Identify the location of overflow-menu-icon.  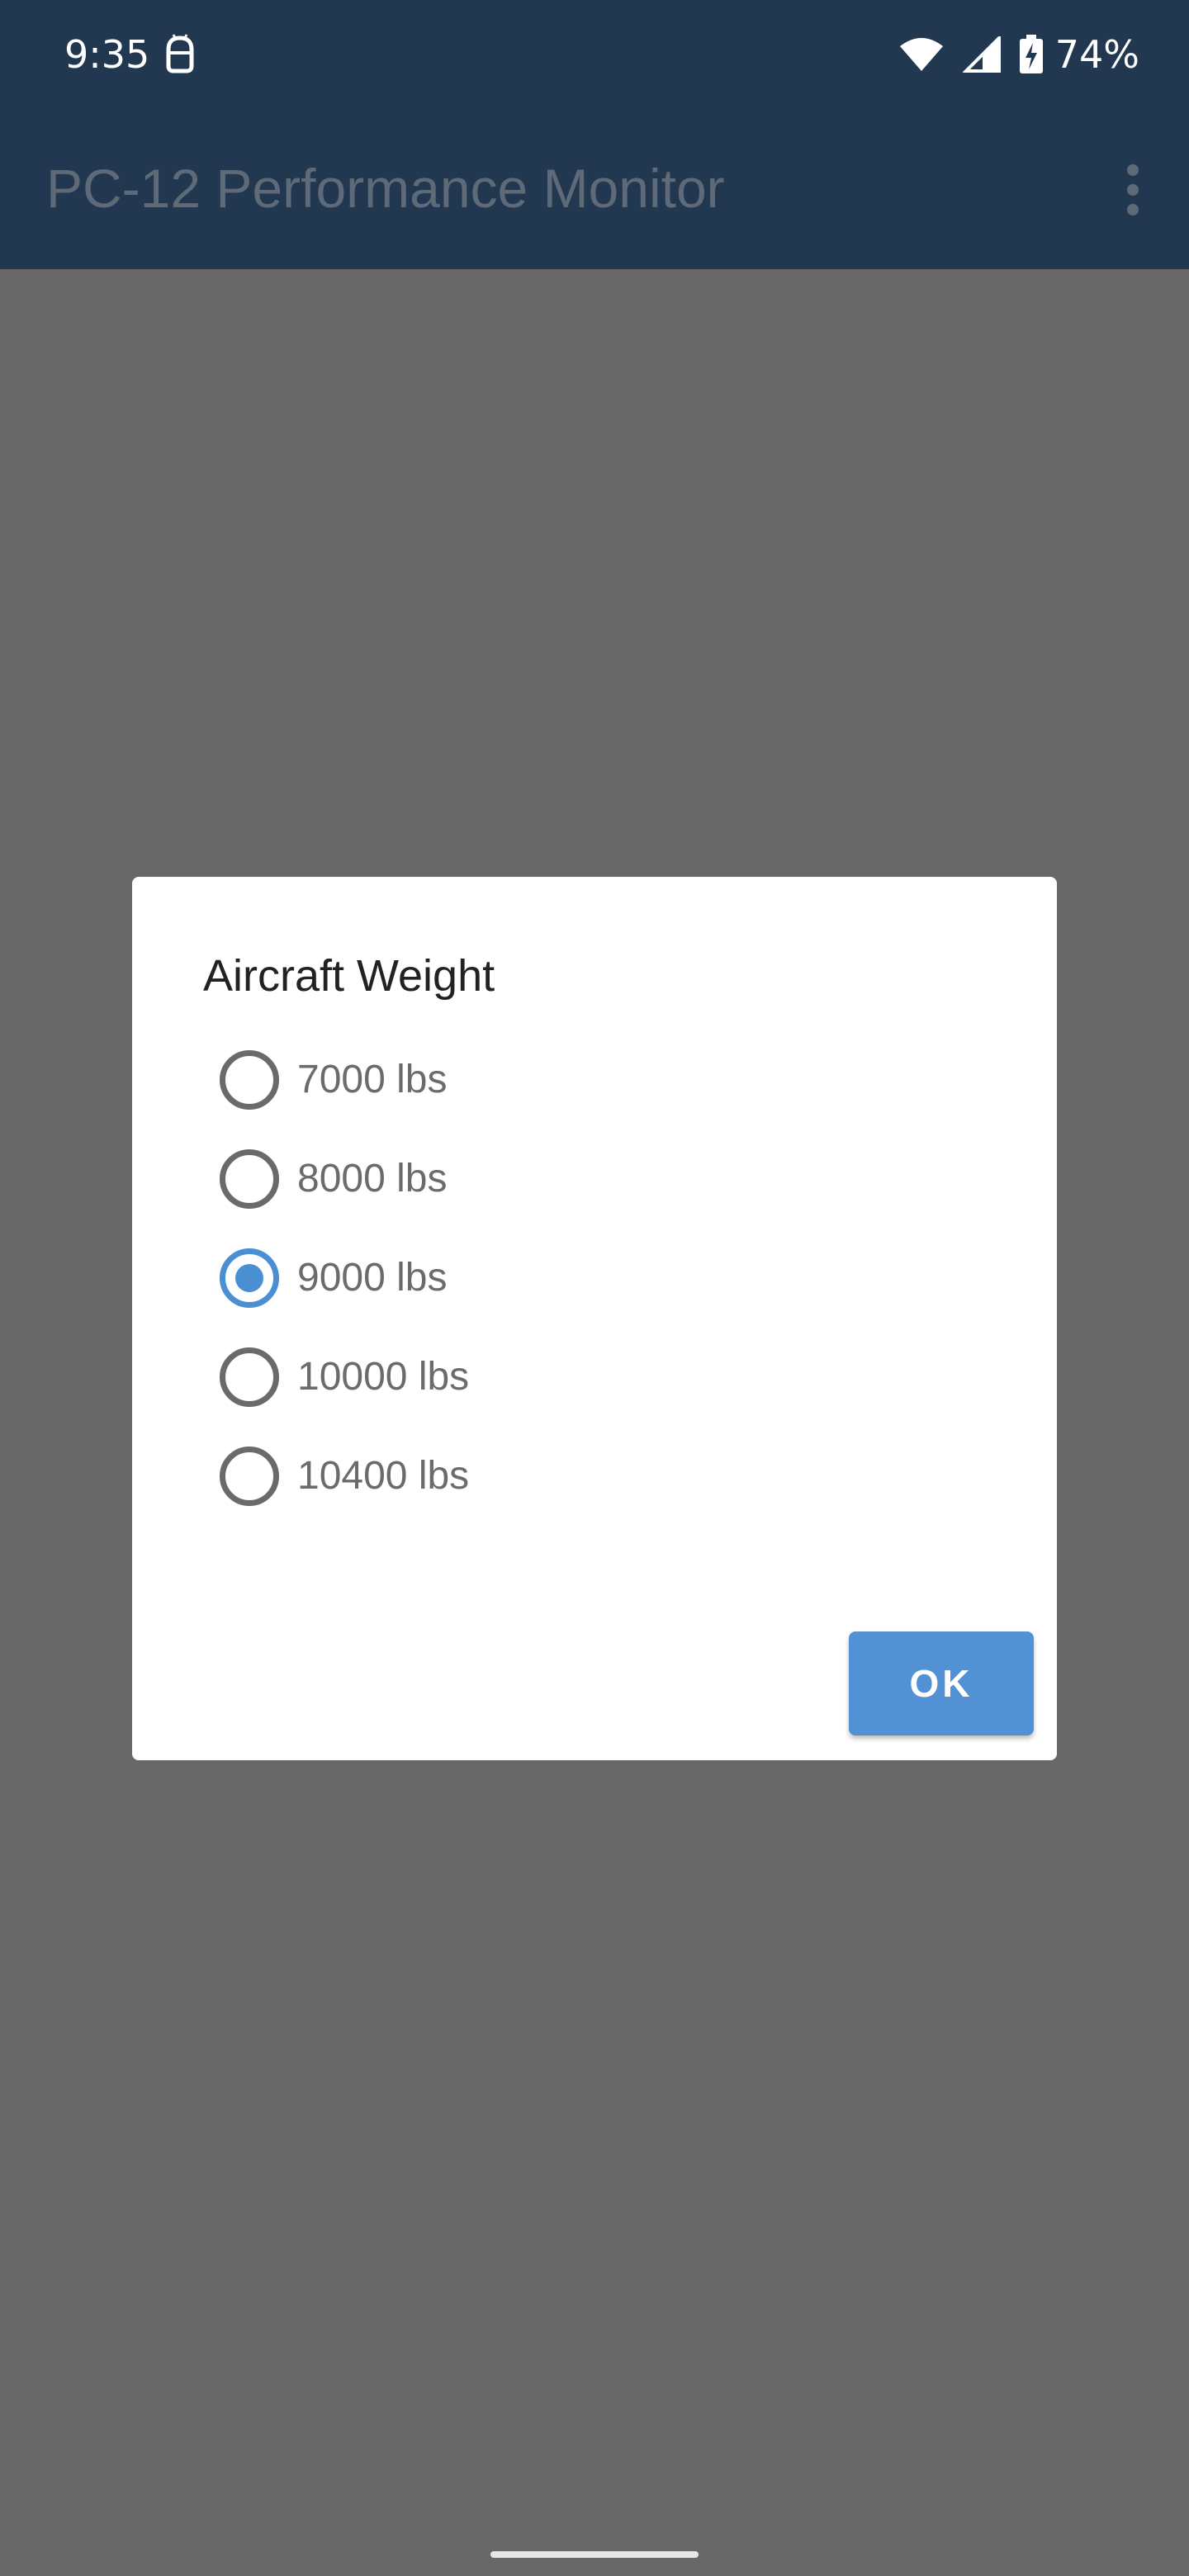
(1133, 190).